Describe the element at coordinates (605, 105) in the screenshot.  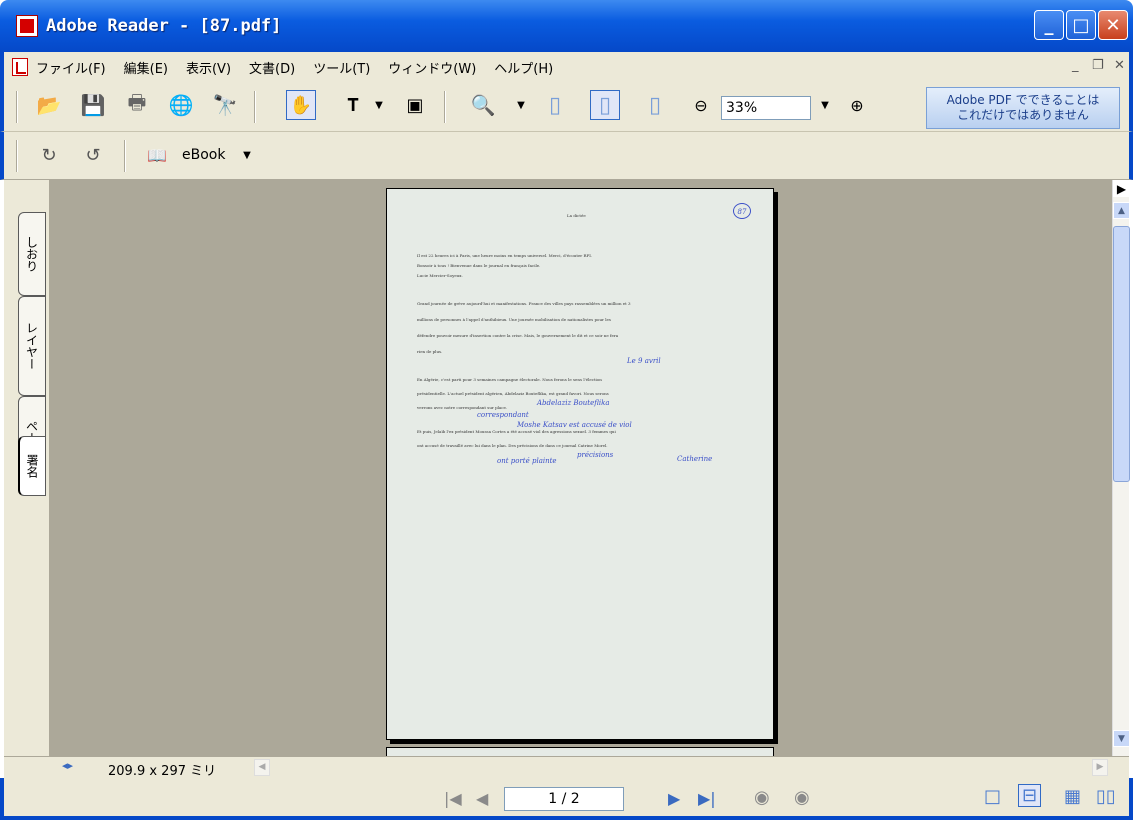
I see `fit-page-icon: ▯` at that location.